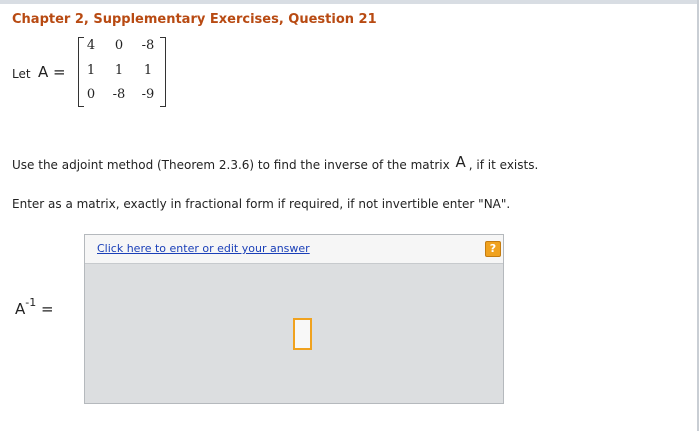 The width and height of the screenshot is (699, 431). Describe the element at coordinates (148, 94) in the screenshot. I see `matrix-cell: -9` at that location.